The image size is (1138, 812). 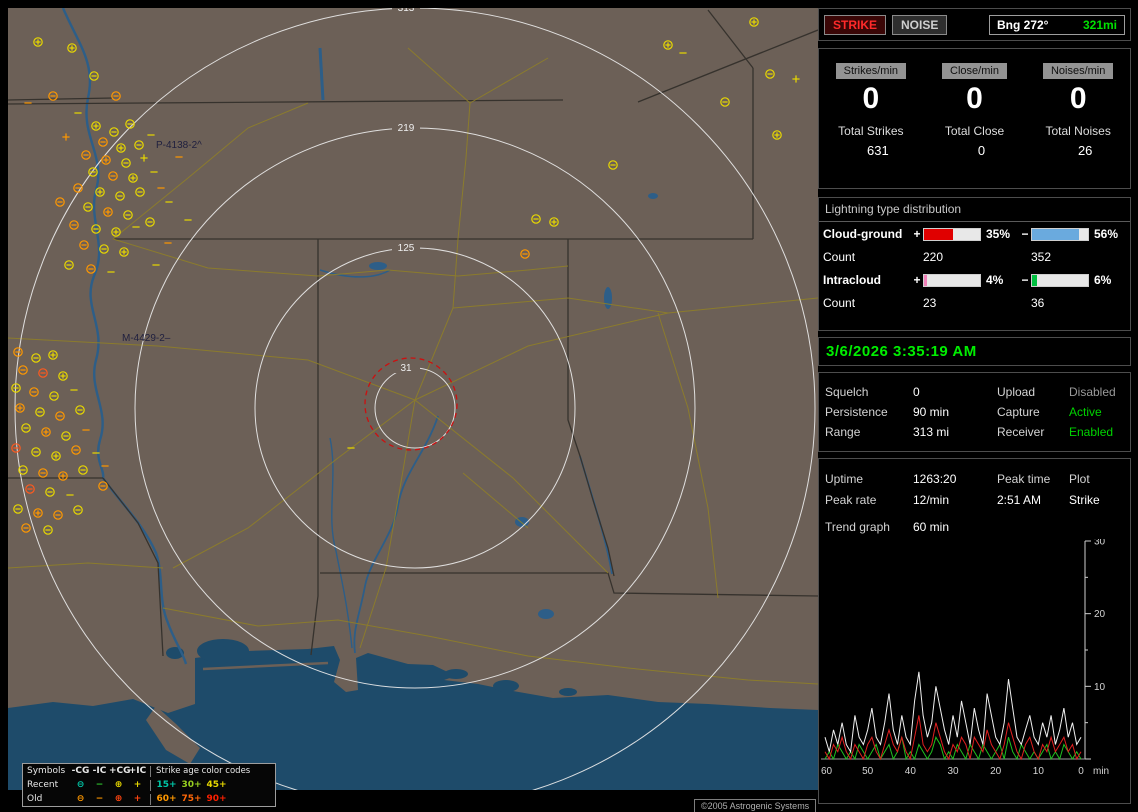 I want to click on y-tick-label: 10, so click(x=1100, y=687).